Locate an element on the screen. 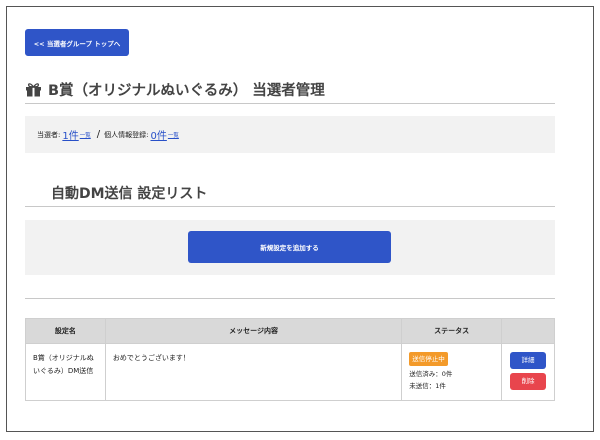 Image resolution: width=600 pixels, height=440 pixels. add-setting-button: 新規設定を追加する is located at coordinates (289, 247).